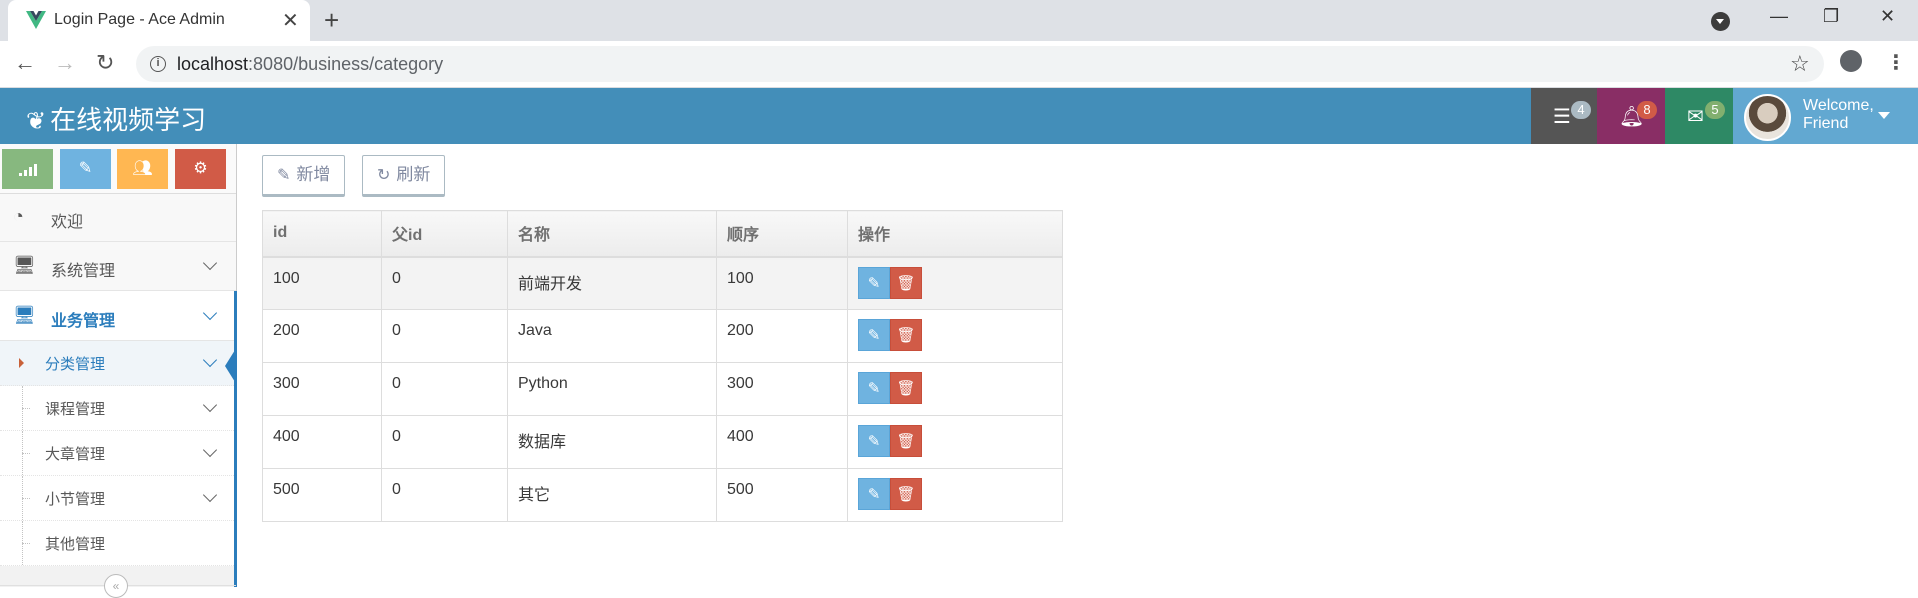 This screenshot has width=1918, height=598. I want to click on messages-dropdown: ✉ 5, so click(1699, 116).